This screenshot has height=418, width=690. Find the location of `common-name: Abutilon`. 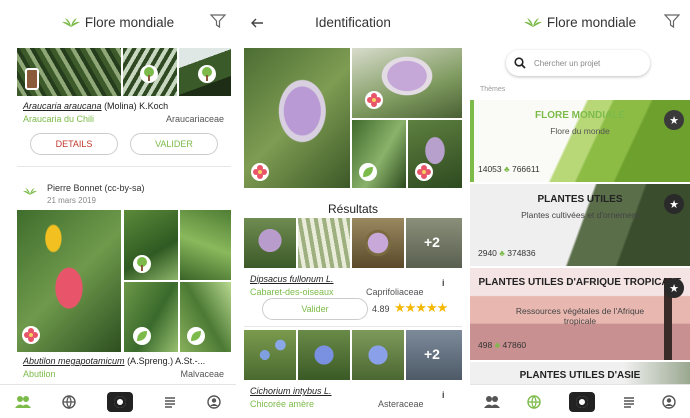

common-name: Abutilon is located at coordinates (39, 374).